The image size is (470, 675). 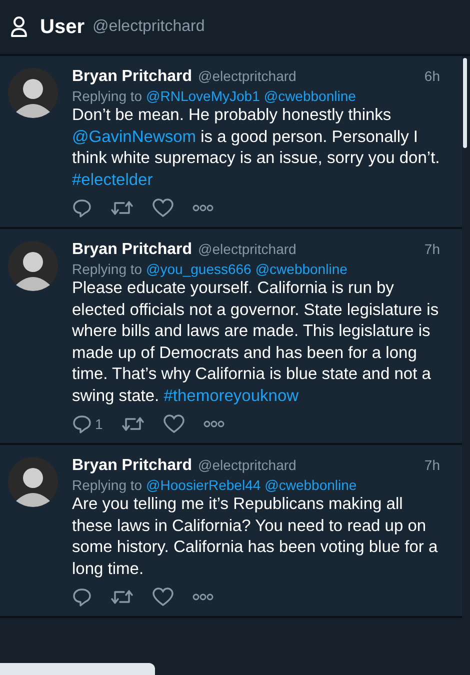 What do you see at coordinates (62, 27) in the screenshot?
I see `page-title: User` at bounding box center [62, 27].